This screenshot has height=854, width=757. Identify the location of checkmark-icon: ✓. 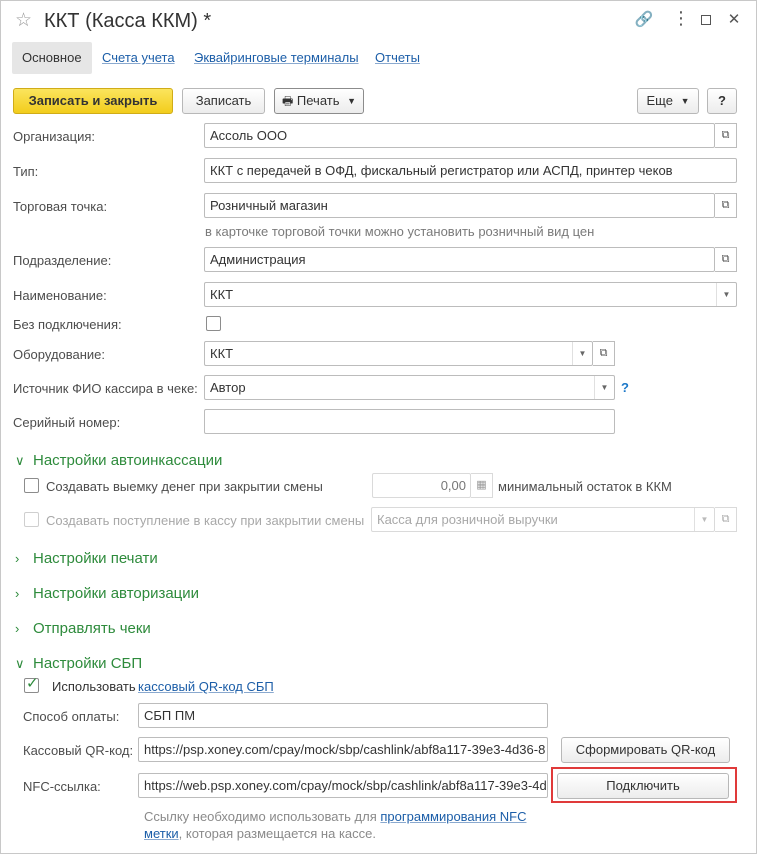
(32, 683).